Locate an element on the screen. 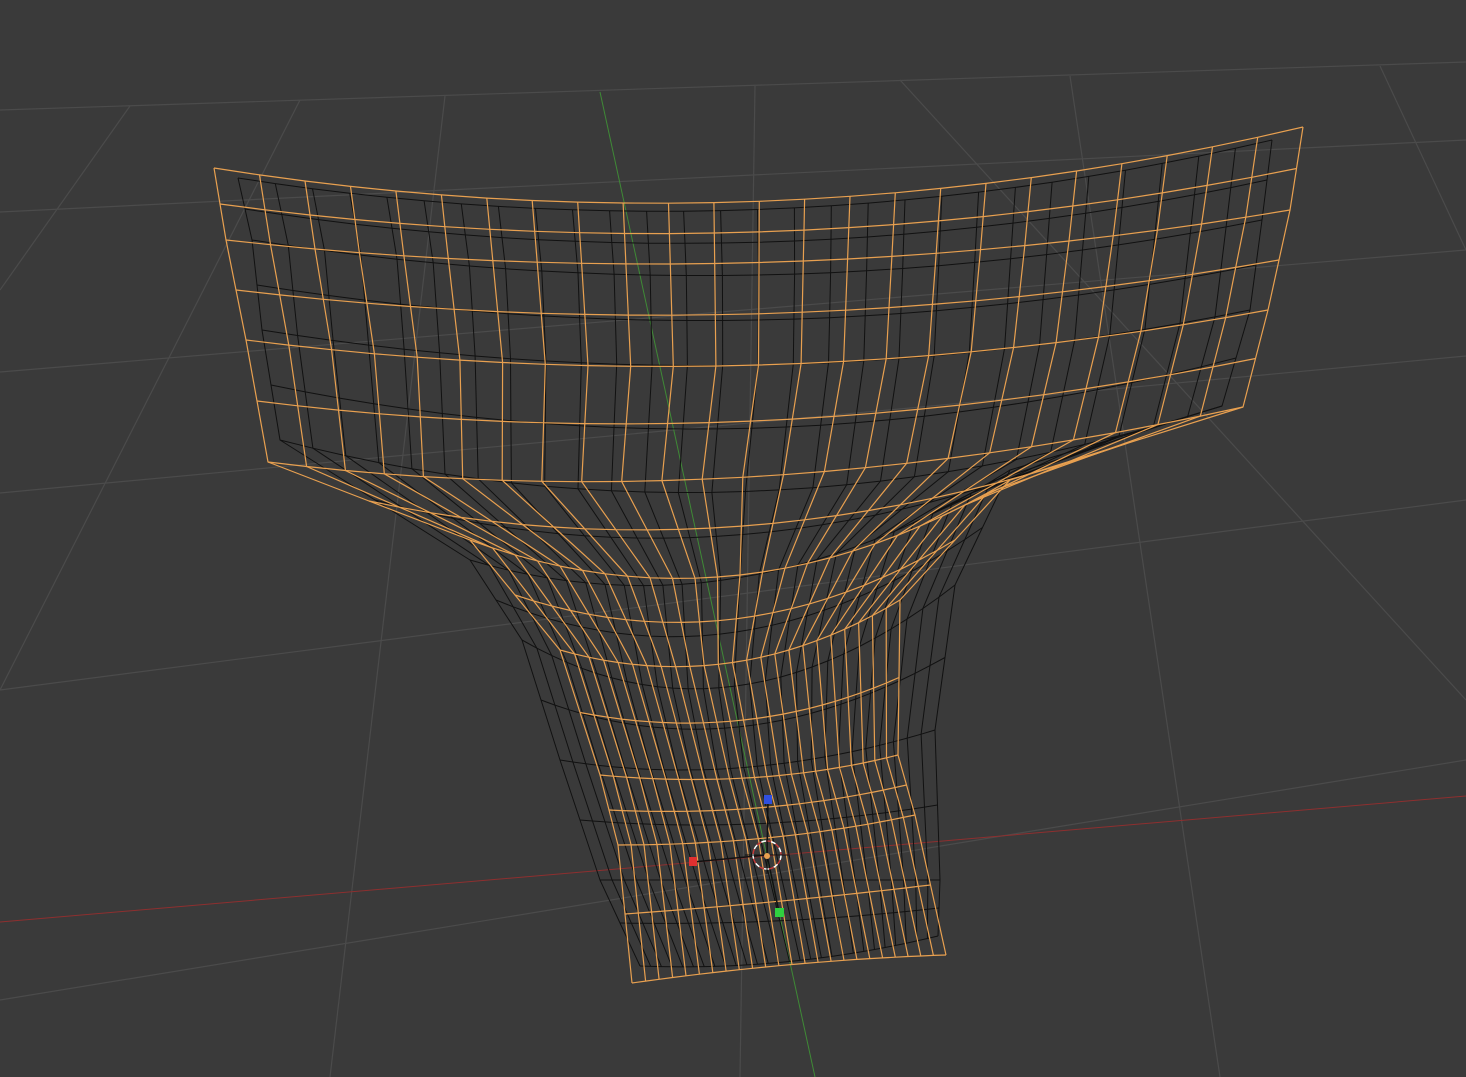 This screenshot has width=1466, height=1077. gizmo-x-handle is located at coordinates (693, 861).